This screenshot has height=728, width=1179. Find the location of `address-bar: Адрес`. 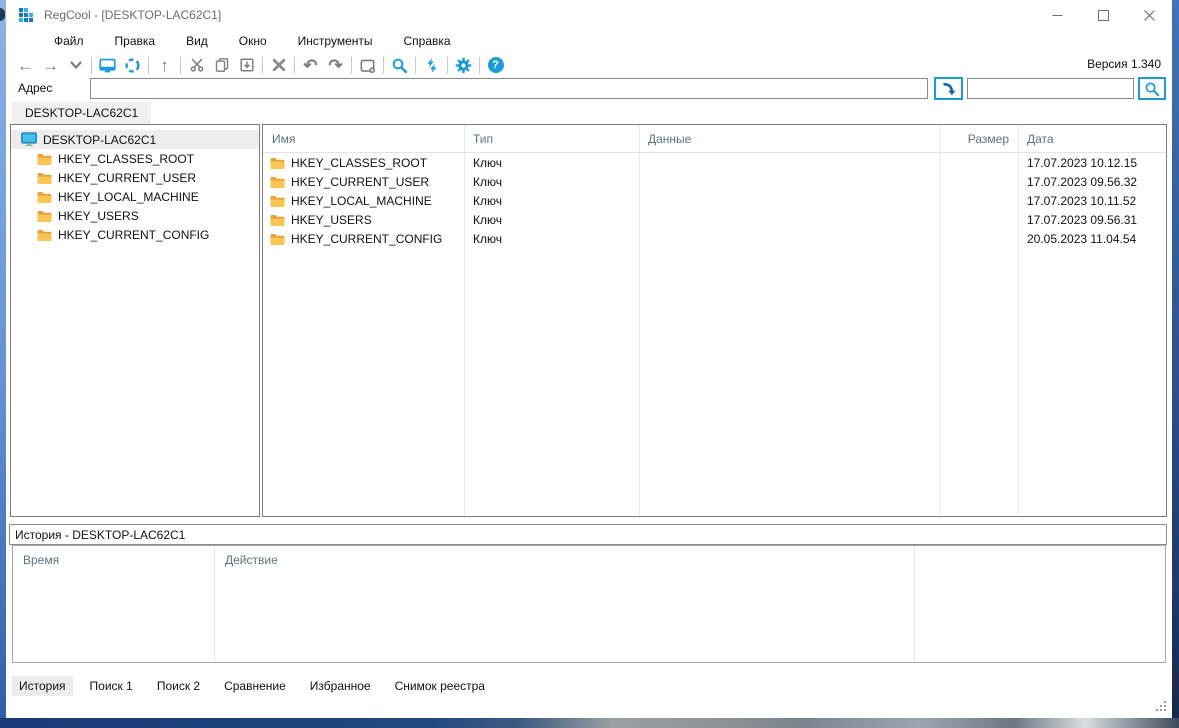

address-bar: Адрес is located at coordinates (589, 89).